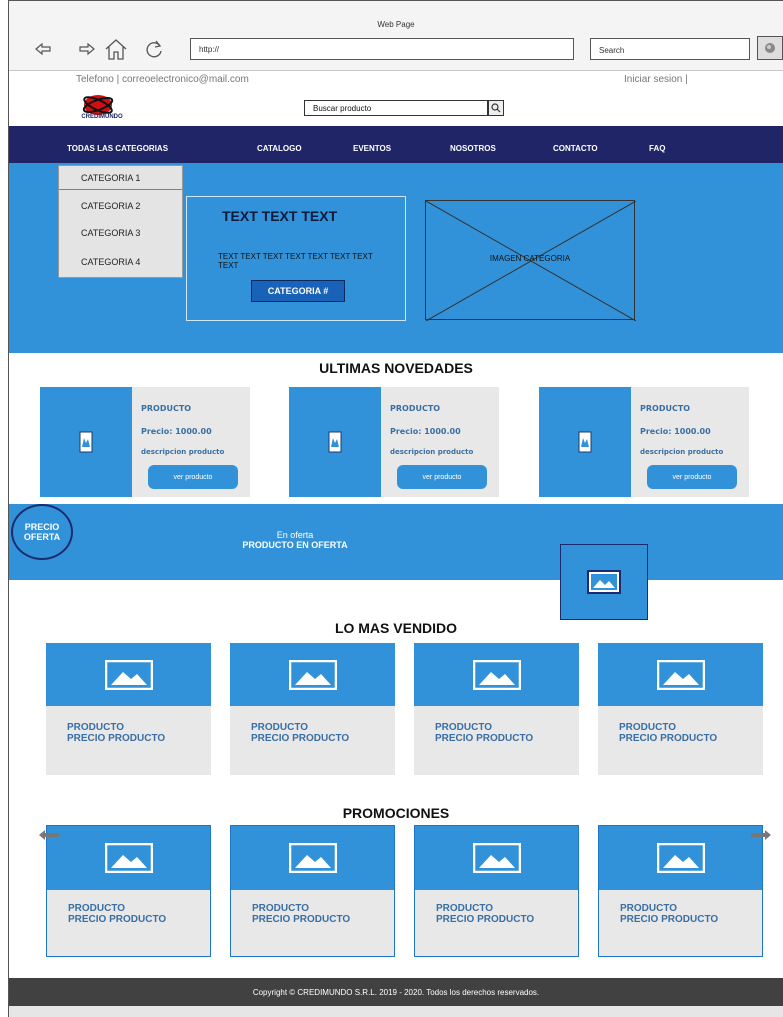  I want to click on nav-faq: FAQ, so click(657, 148).